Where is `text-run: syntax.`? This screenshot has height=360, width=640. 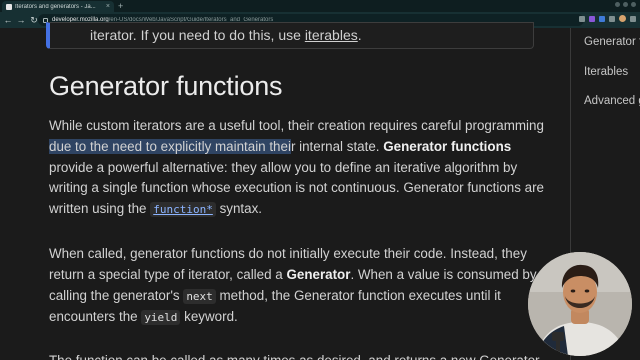
text-run: syntax. is located at coordinates (238, 209).